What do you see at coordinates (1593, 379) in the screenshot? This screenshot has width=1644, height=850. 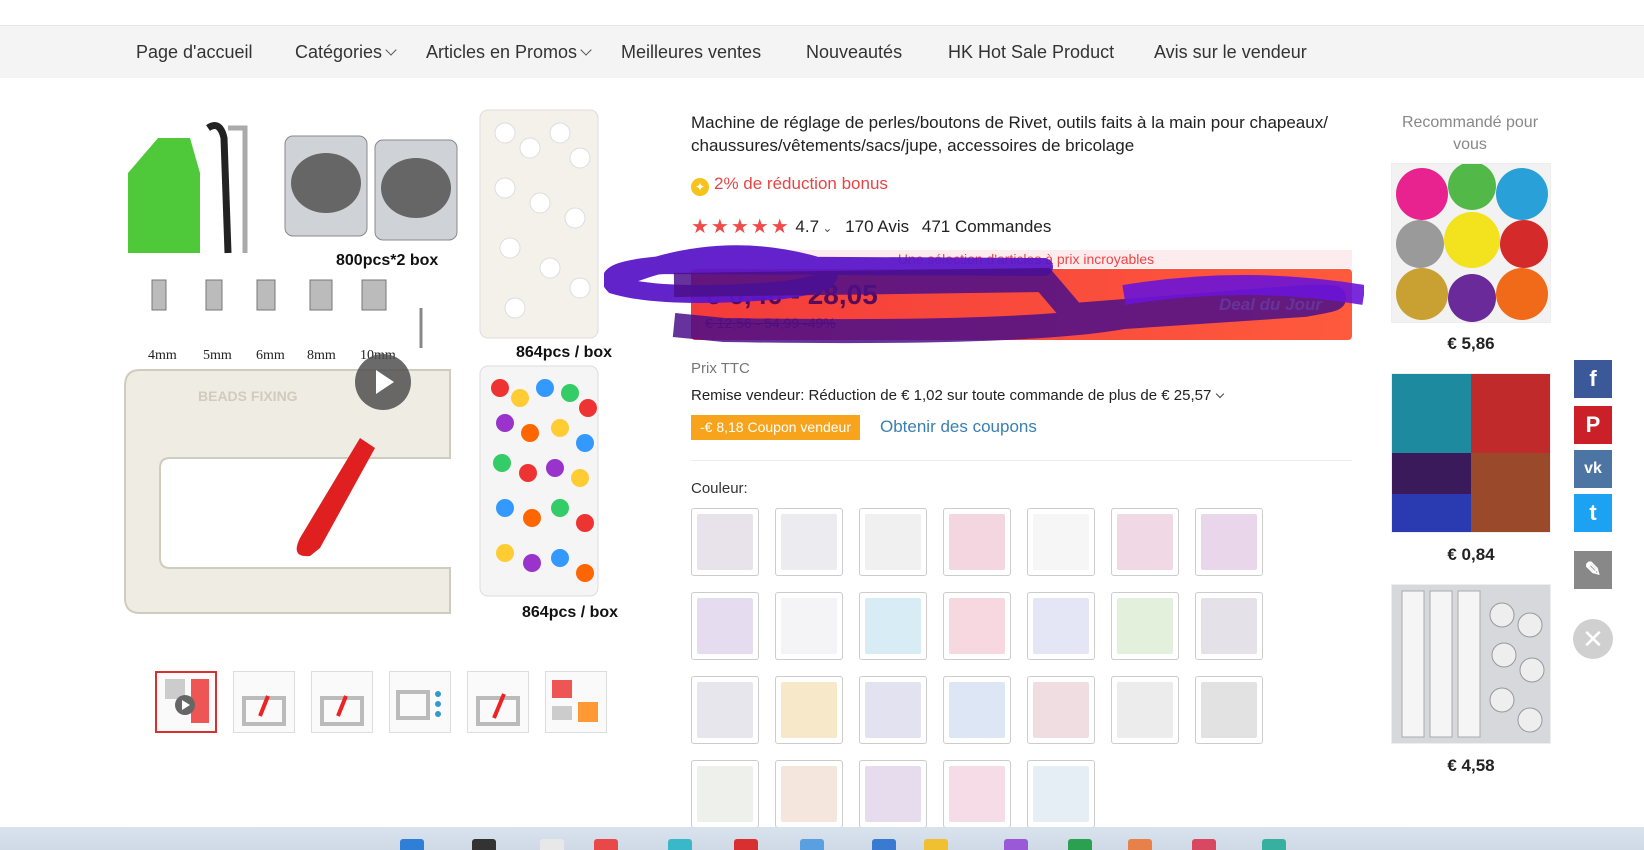 I see `facebook-icon: f` at bounding box center [1593, 379].